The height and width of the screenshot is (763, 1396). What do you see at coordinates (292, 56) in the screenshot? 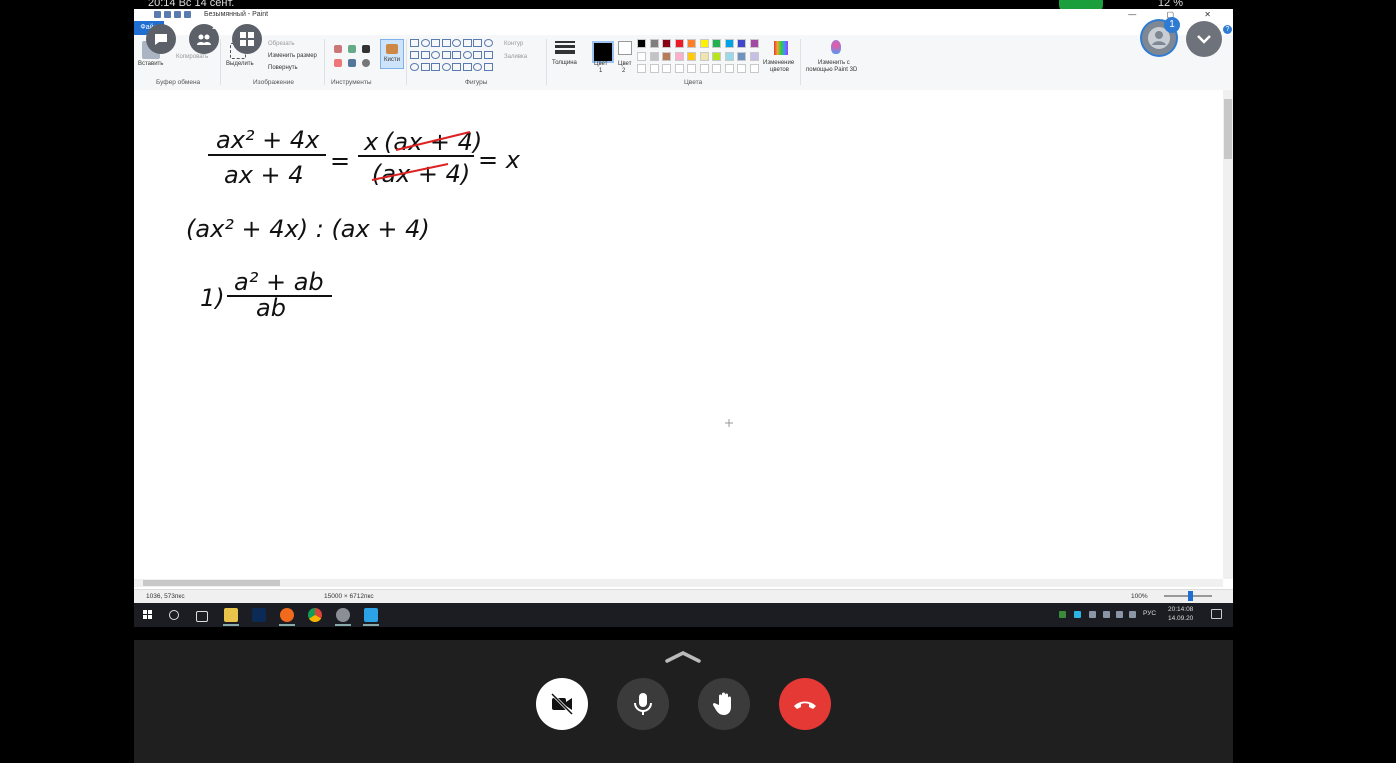
I see `resize-button: Изменить размер` at bounding box center [292, 56].